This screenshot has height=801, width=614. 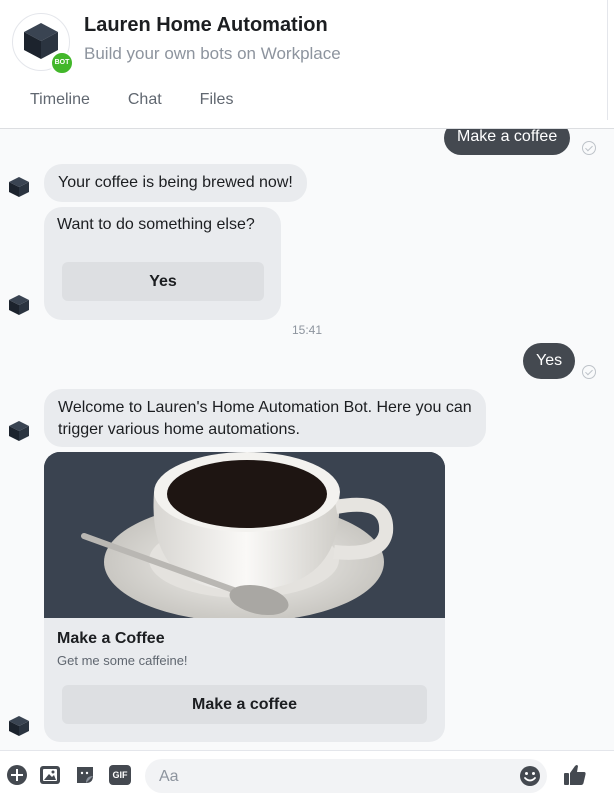 I want to click on tab-timeline: Timeline, so click(x=60, y=100).